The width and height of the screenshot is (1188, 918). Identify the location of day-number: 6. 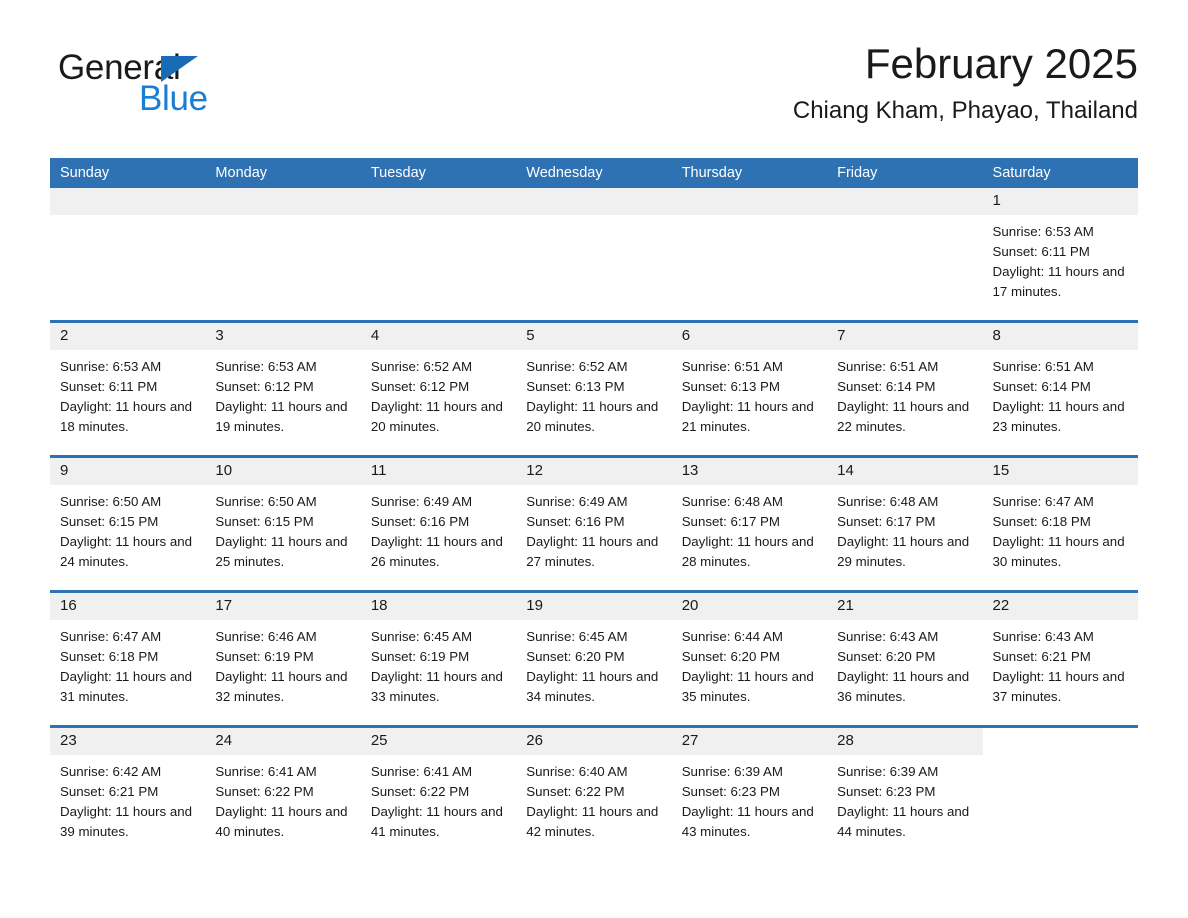
(749, 336).